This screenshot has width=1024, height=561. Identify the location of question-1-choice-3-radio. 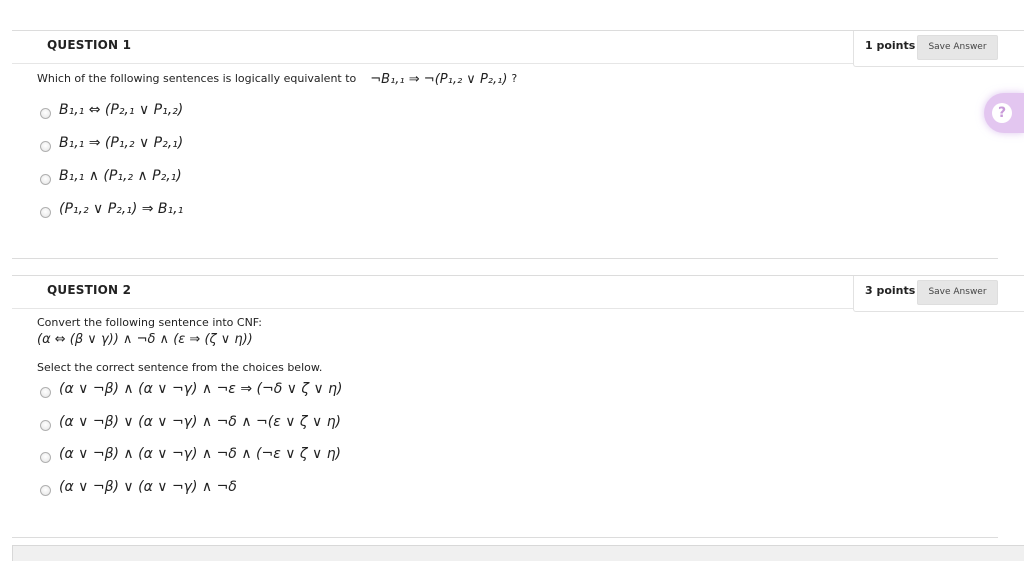
(45, 179).